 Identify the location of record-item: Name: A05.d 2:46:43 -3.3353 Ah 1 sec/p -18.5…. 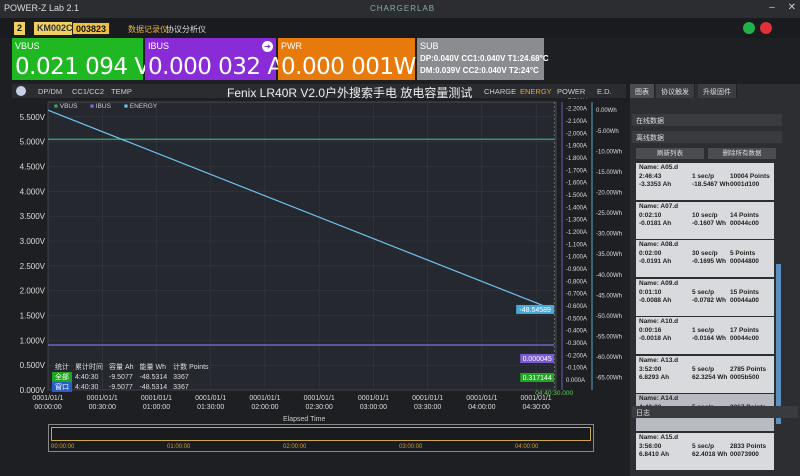
(705, 181).